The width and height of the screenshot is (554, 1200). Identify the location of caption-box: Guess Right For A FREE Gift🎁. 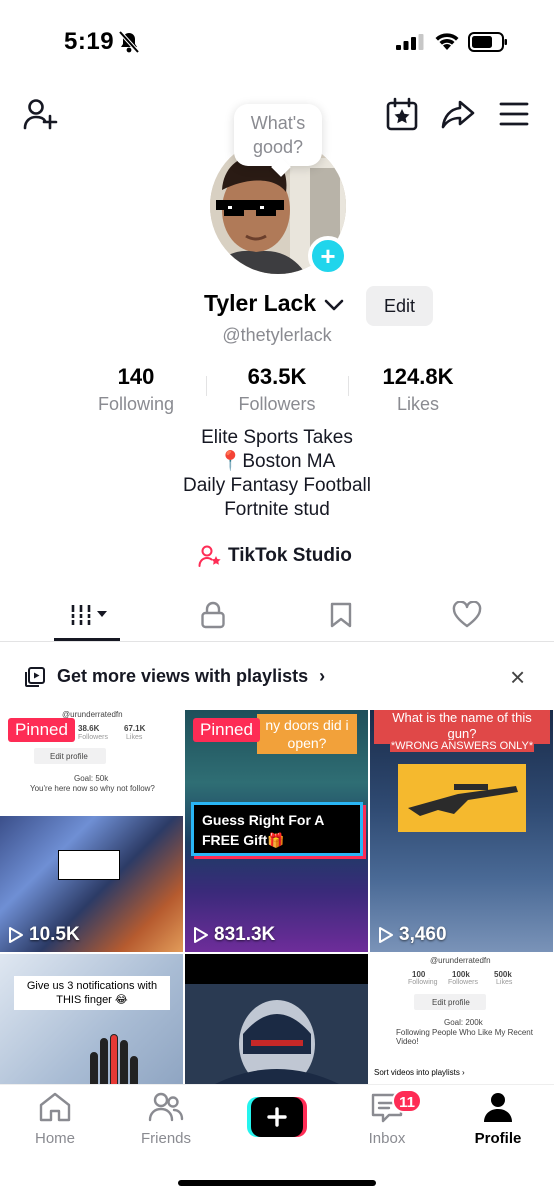
(277, 829).